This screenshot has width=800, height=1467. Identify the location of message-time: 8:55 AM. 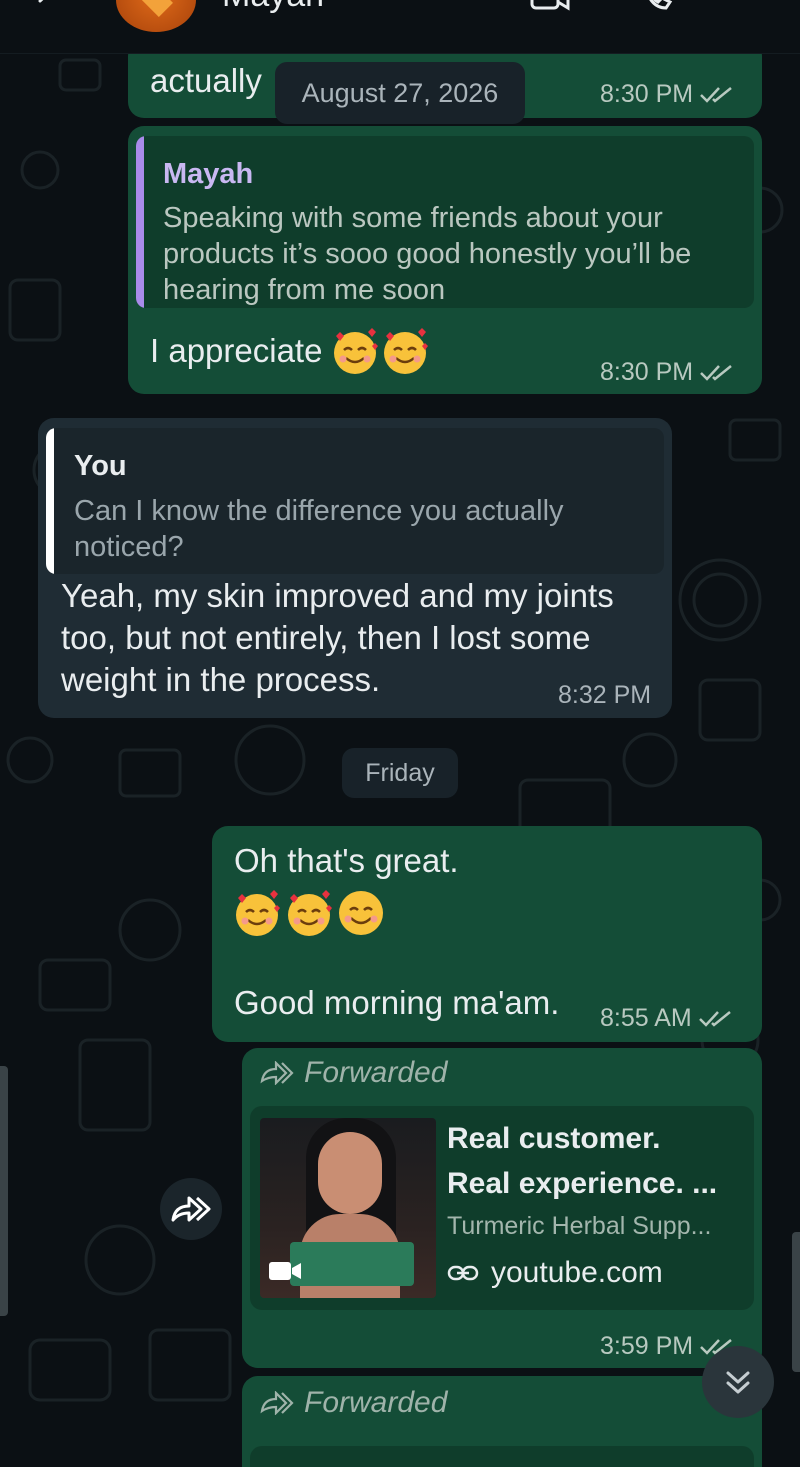
(667, 1018).